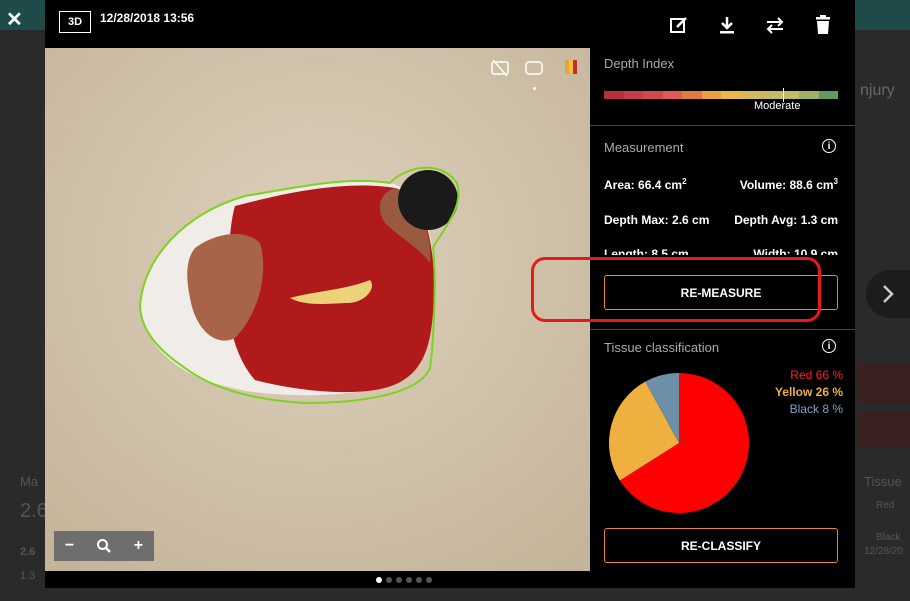  Describe the element at coordinates (877, 90) in the screenshot. I see `background-title: njury` at that location.